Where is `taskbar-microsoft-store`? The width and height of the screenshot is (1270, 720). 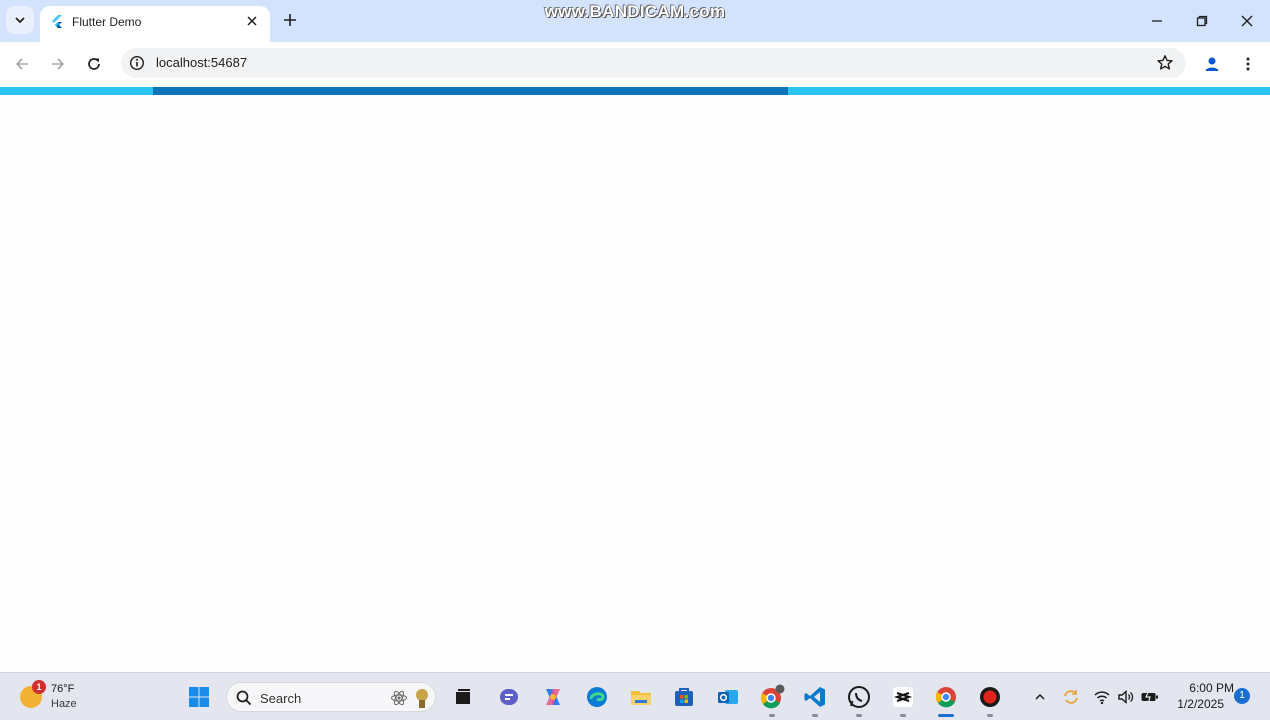 taskbar-microsoft-store is located at coordinates (684, 697).